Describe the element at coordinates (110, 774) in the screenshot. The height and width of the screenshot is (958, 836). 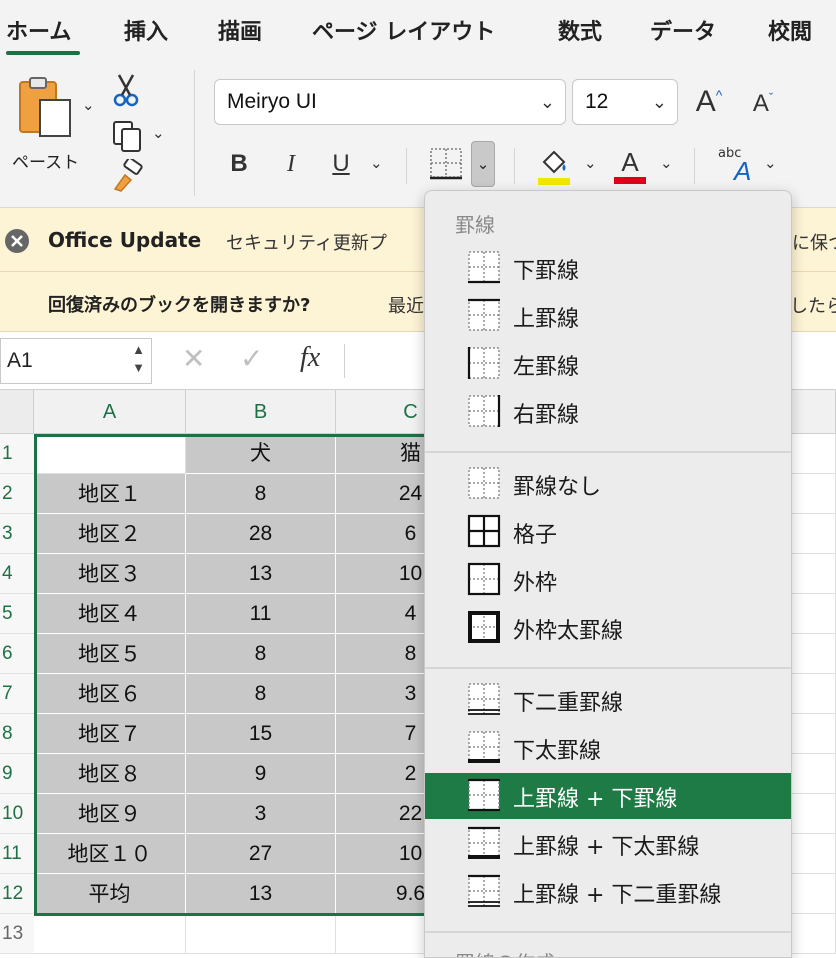
I see `cell-a9: 地区８` at that location.